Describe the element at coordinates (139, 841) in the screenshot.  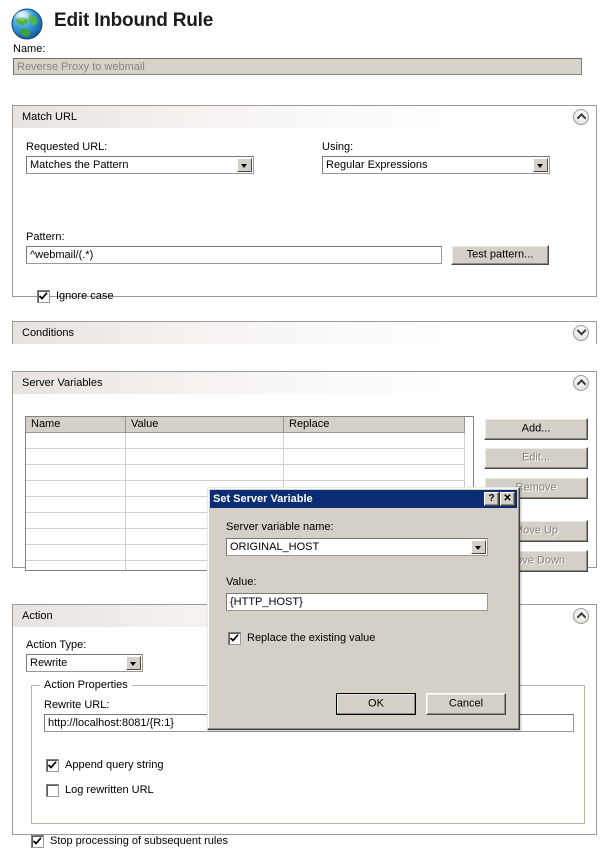
I see `stop-processing-label: Stop processing of subsequent rules` at that location.